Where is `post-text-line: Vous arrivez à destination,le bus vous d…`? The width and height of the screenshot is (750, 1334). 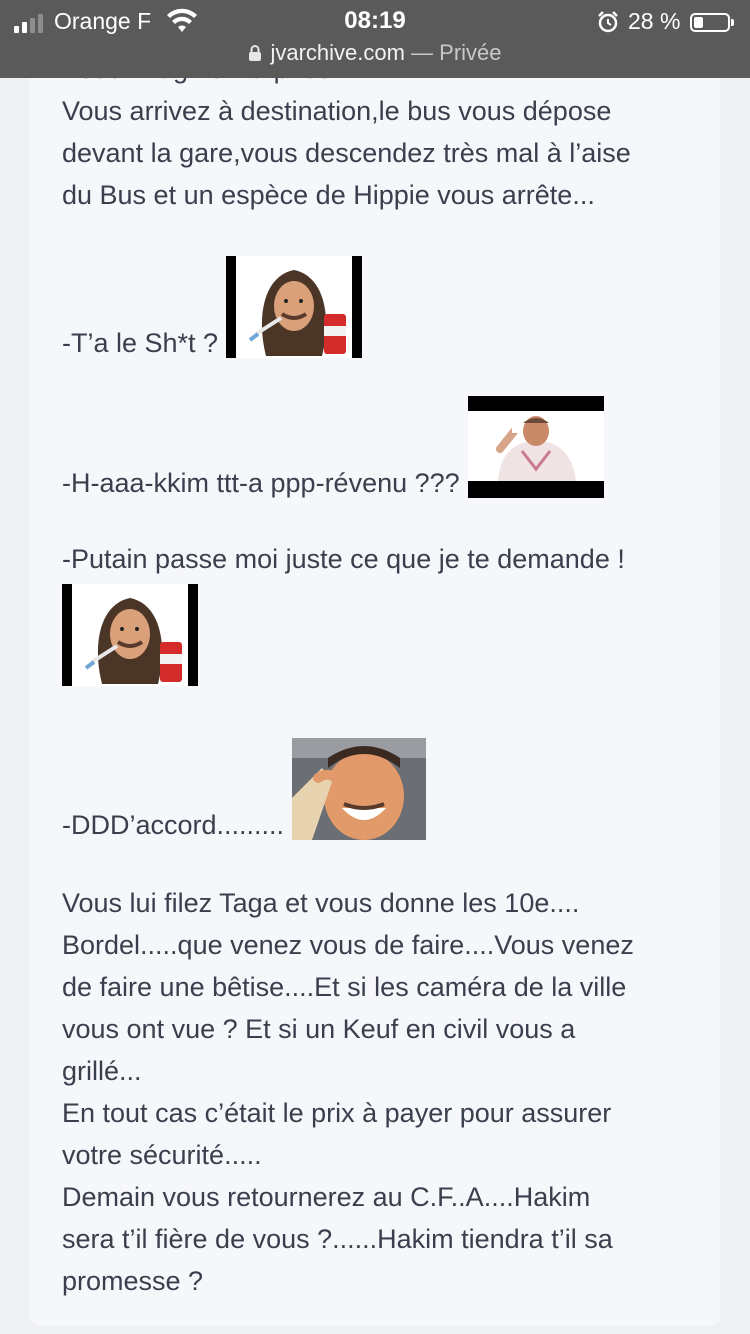 post-text-line: Vous arrivez à destination,le bus vous d… is located at coordinates (337, 111).